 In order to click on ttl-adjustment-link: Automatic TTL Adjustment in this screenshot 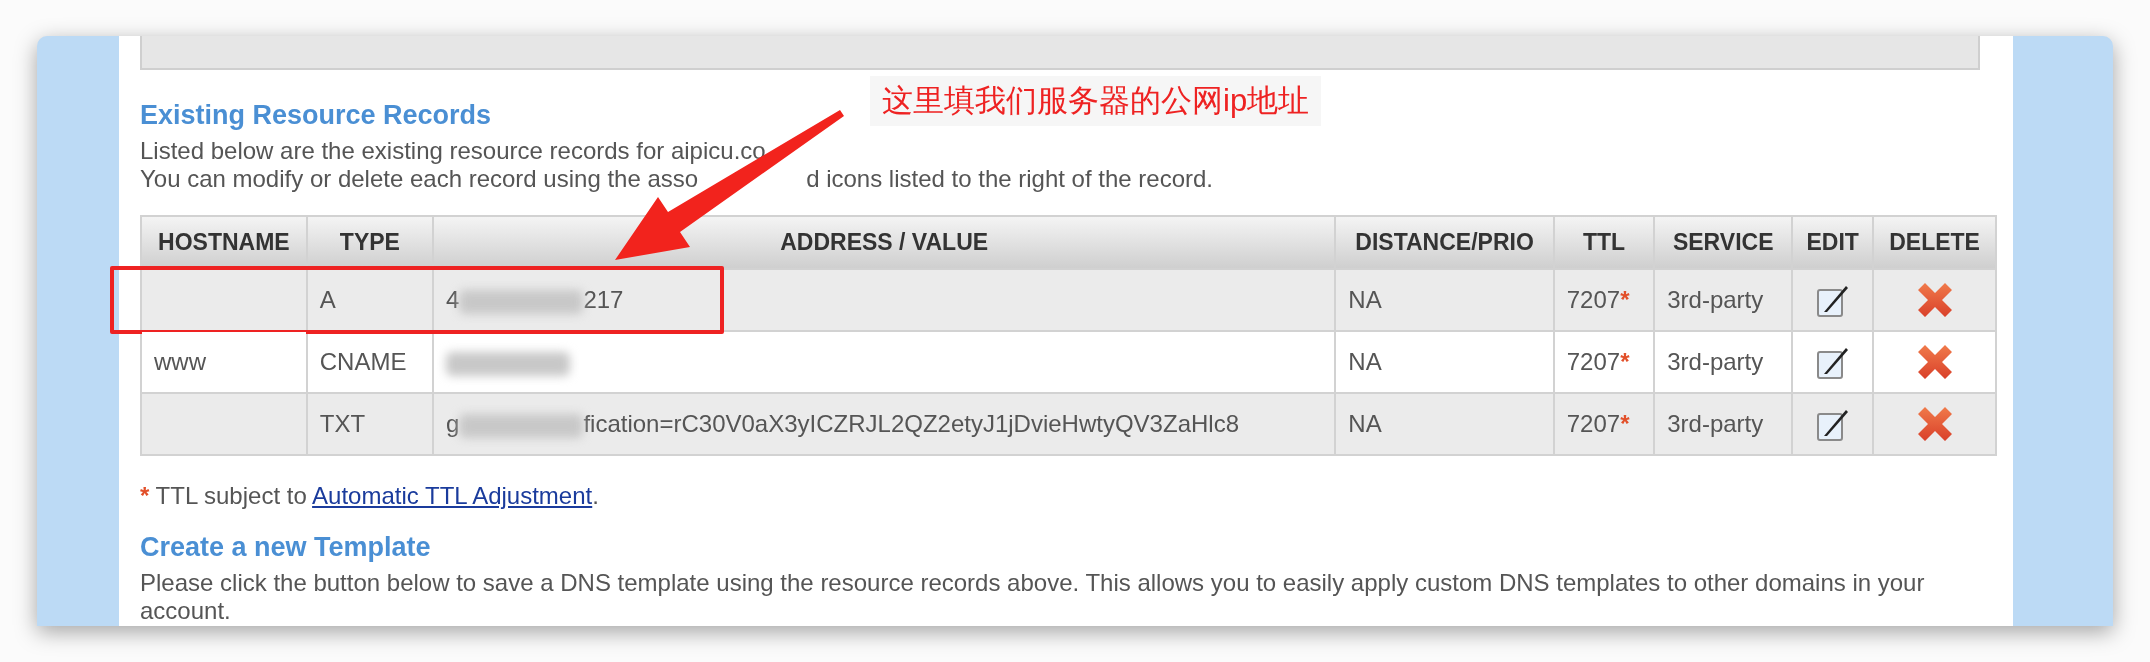, I will do `click(452, 495)`.